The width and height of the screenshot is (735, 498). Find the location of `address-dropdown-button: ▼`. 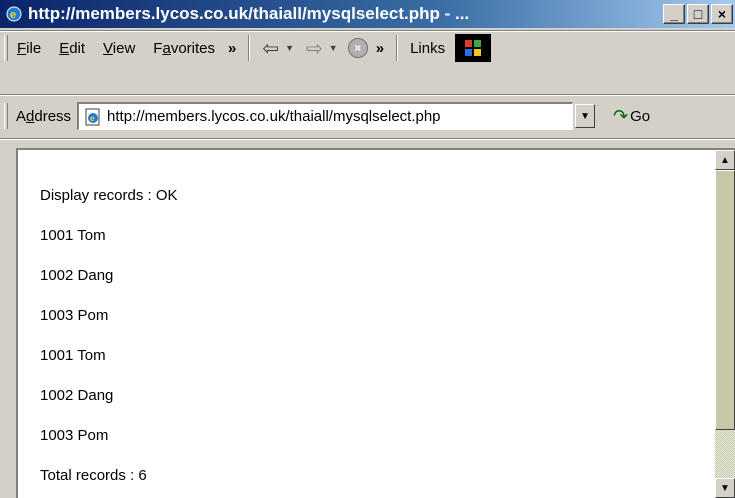

address-dropdown-button: ▼ is located at coordinates (585, 116).